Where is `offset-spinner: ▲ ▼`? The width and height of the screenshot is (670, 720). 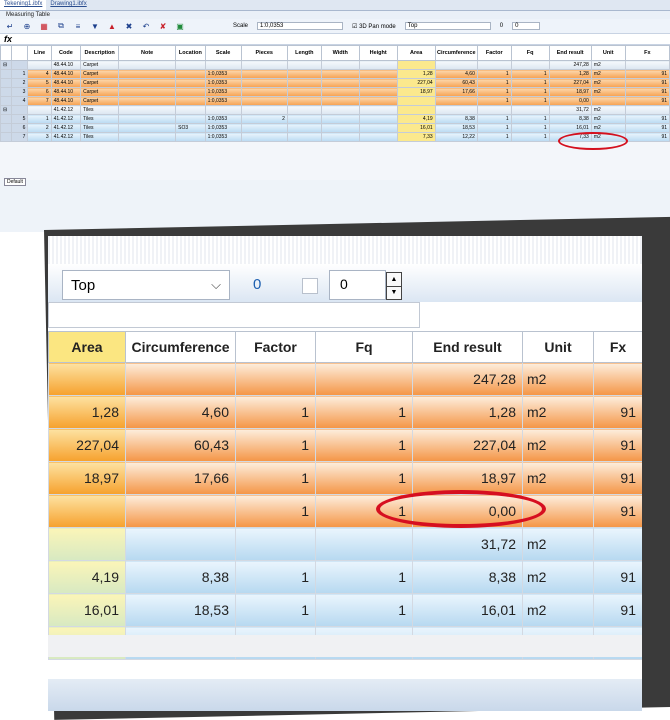 offset-spinner: ▲ ▼ is located at coordinates (394, 286).